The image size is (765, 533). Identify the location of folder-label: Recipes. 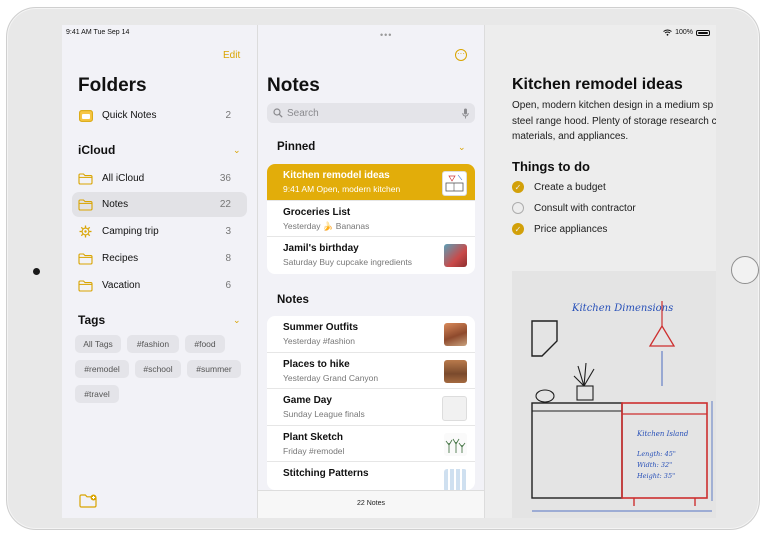
(120, 258).